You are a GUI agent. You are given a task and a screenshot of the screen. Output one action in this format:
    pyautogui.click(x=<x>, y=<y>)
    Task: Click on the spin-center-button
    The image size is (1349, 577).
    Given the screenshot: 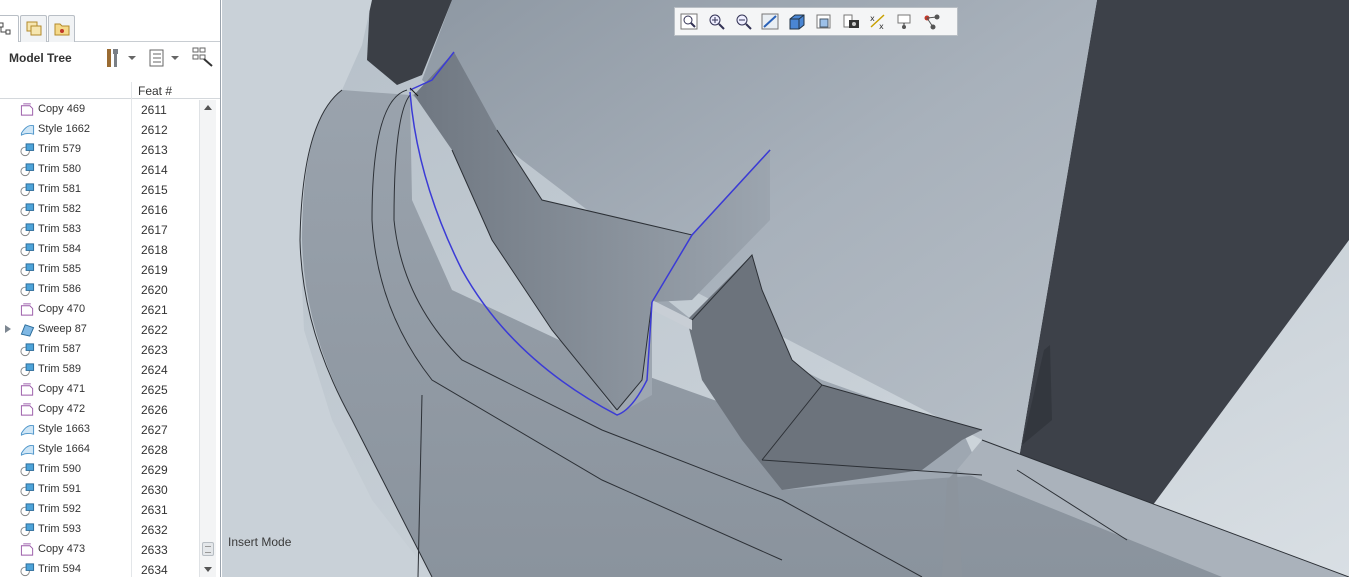 What is the action you would take?
    pyautogui.click(x=905, y=22)
    